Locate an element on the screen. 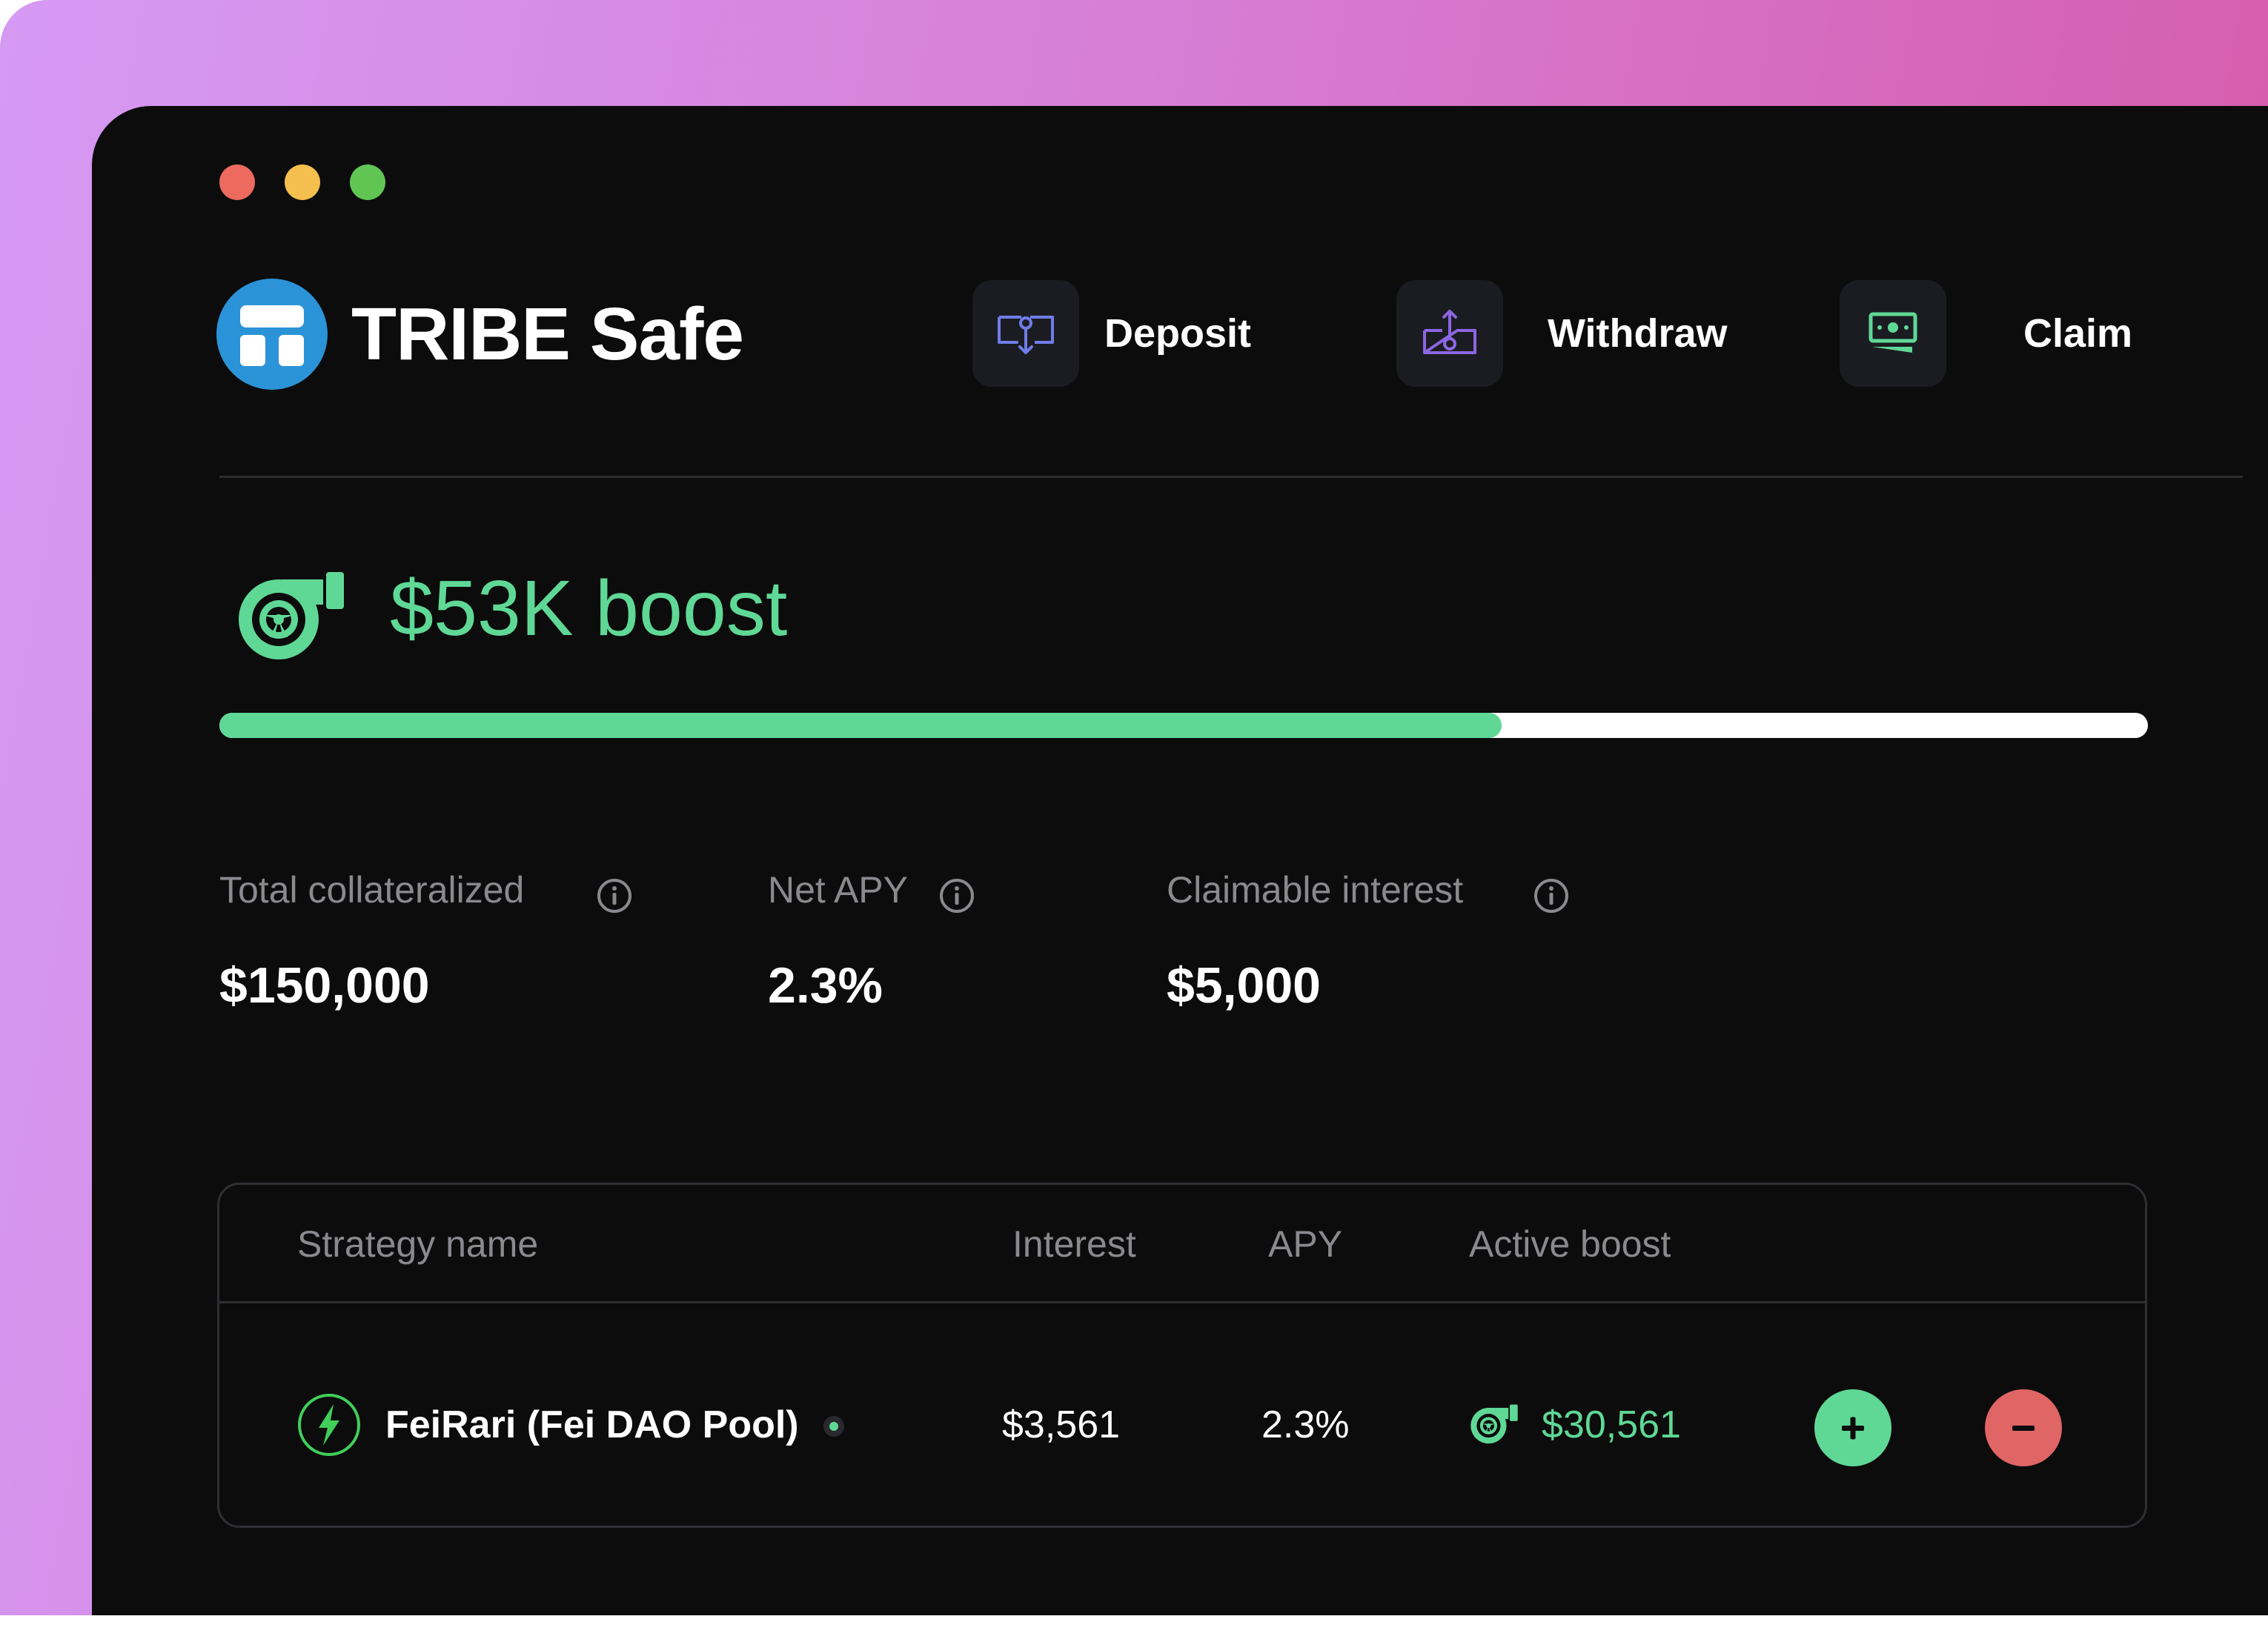 The height and width of the screenshot is (1639, 2268). cash-icon is located at coordinates (1893, 332).